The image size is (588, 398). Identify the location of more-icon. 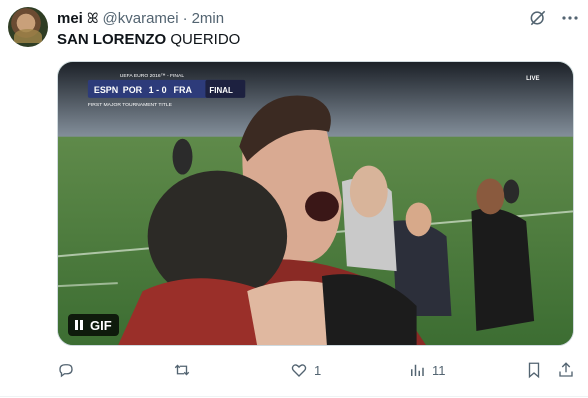
(570, 18).